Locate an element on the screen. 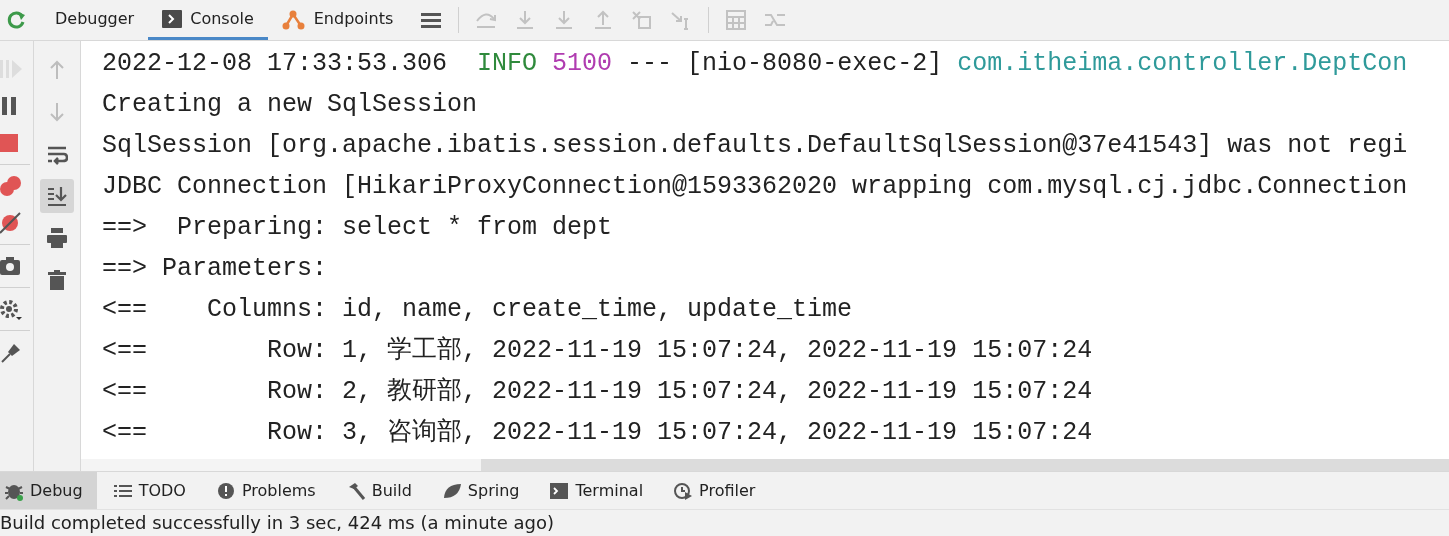 This screenshot has height=536, width=1449. status-message: Build completed successfully in 3 sec, 424 ms (a minute ago) is located at coordinates (277, 523).